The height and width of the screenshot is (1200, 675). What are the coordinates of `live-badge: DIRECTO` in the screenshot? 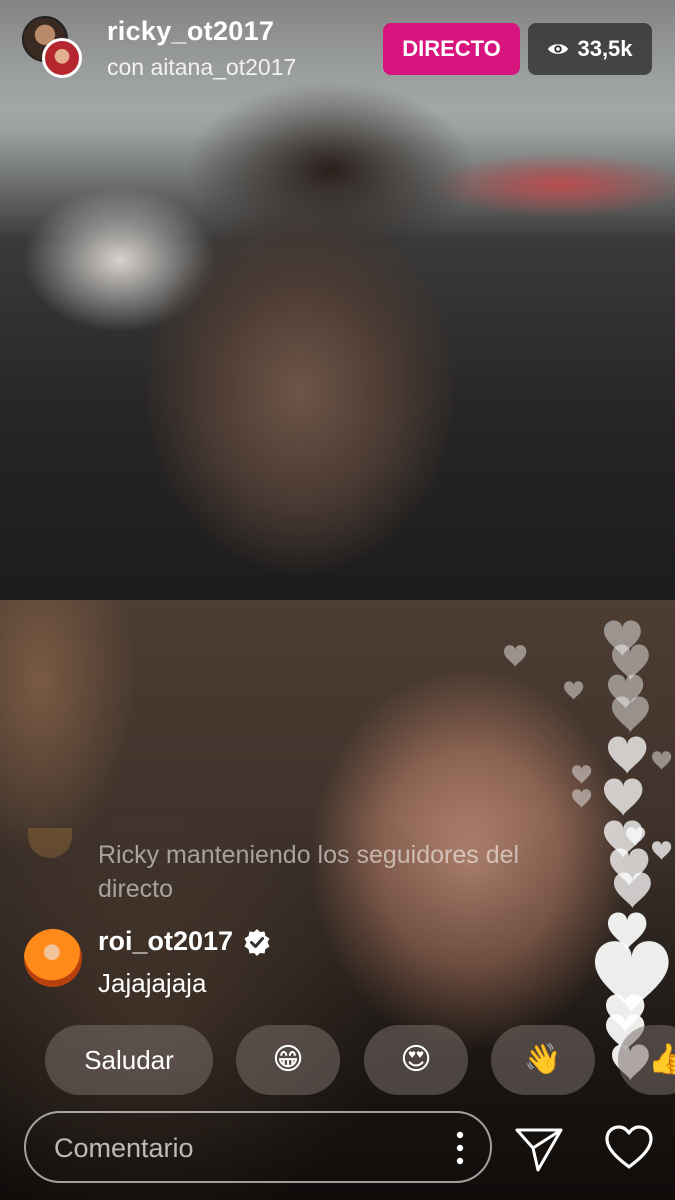 It's located at (451, 49).